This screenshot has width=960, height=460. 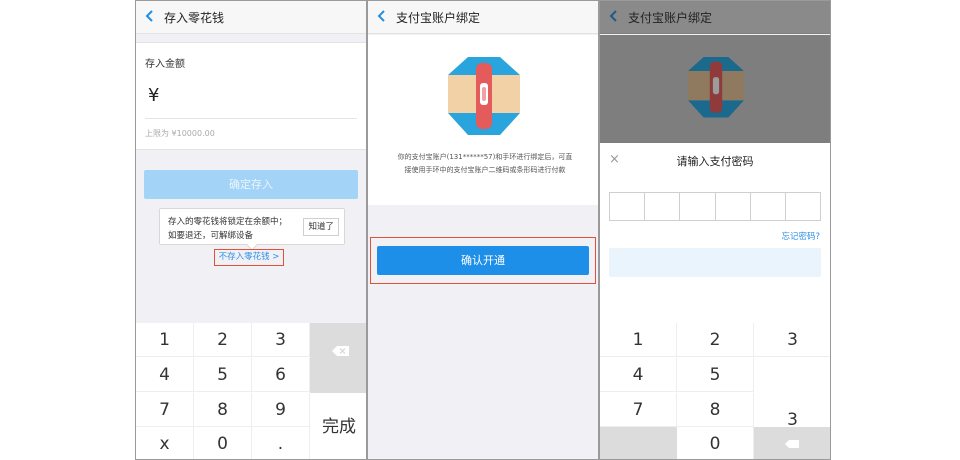 I want to click on forgot-password-link: 忘记密码?, so click(x=800, y=236).